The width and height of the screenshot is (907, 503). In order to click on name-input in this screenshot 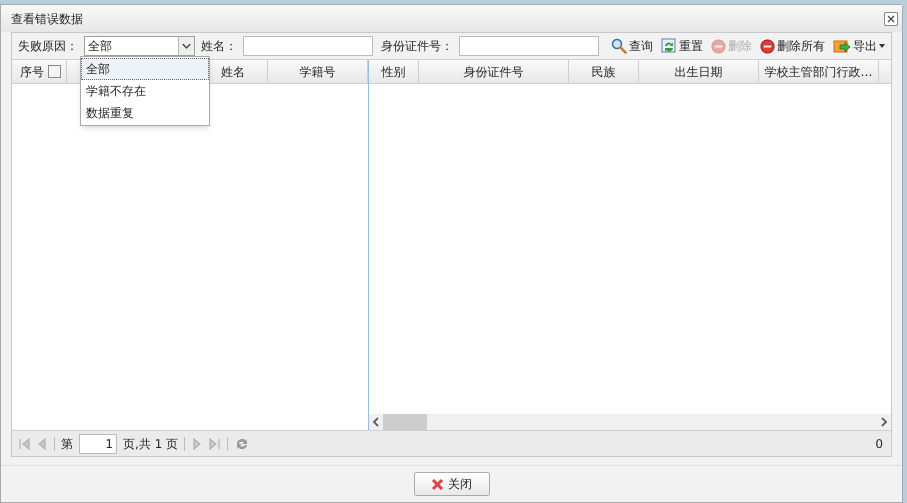, I will do `click(308, 46)`.